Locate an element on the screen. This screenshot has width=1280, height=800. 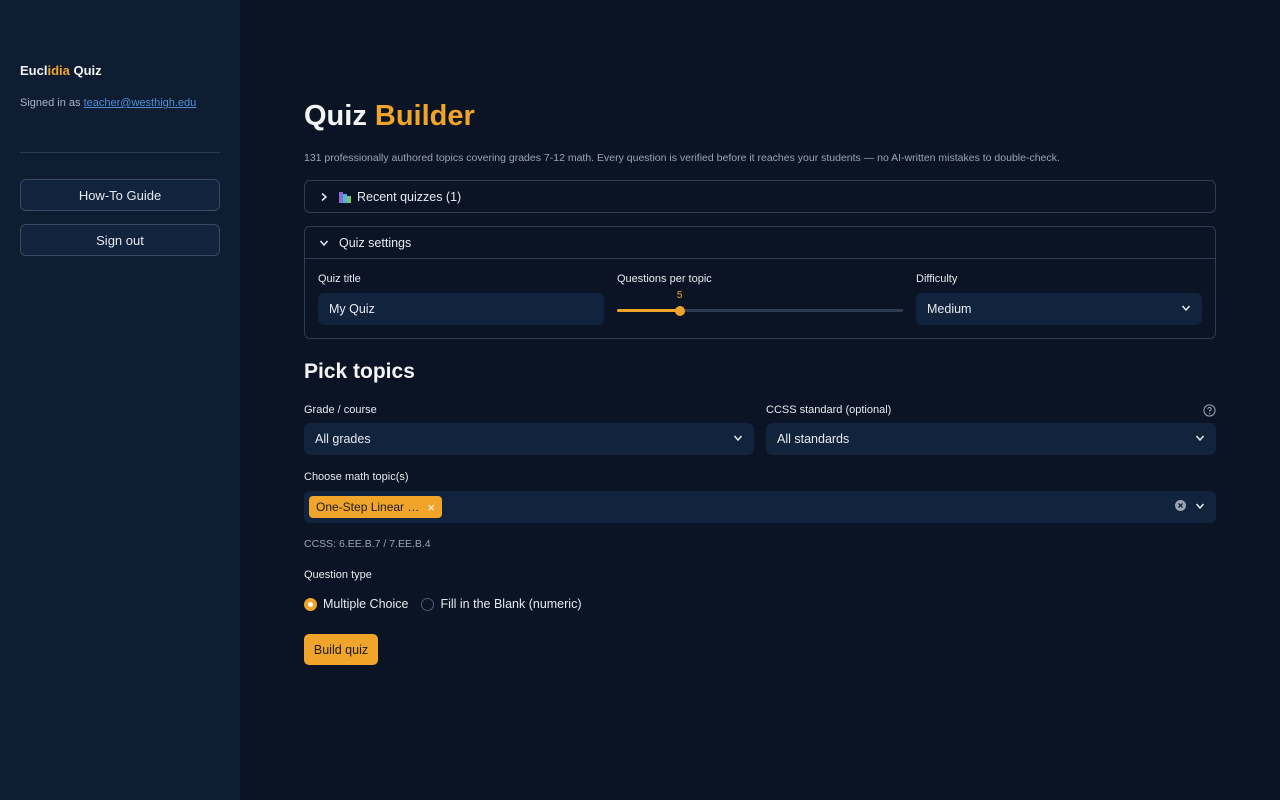
radio-multiple-choice-label: Multiple Choice is located at coordinates (366, 604).